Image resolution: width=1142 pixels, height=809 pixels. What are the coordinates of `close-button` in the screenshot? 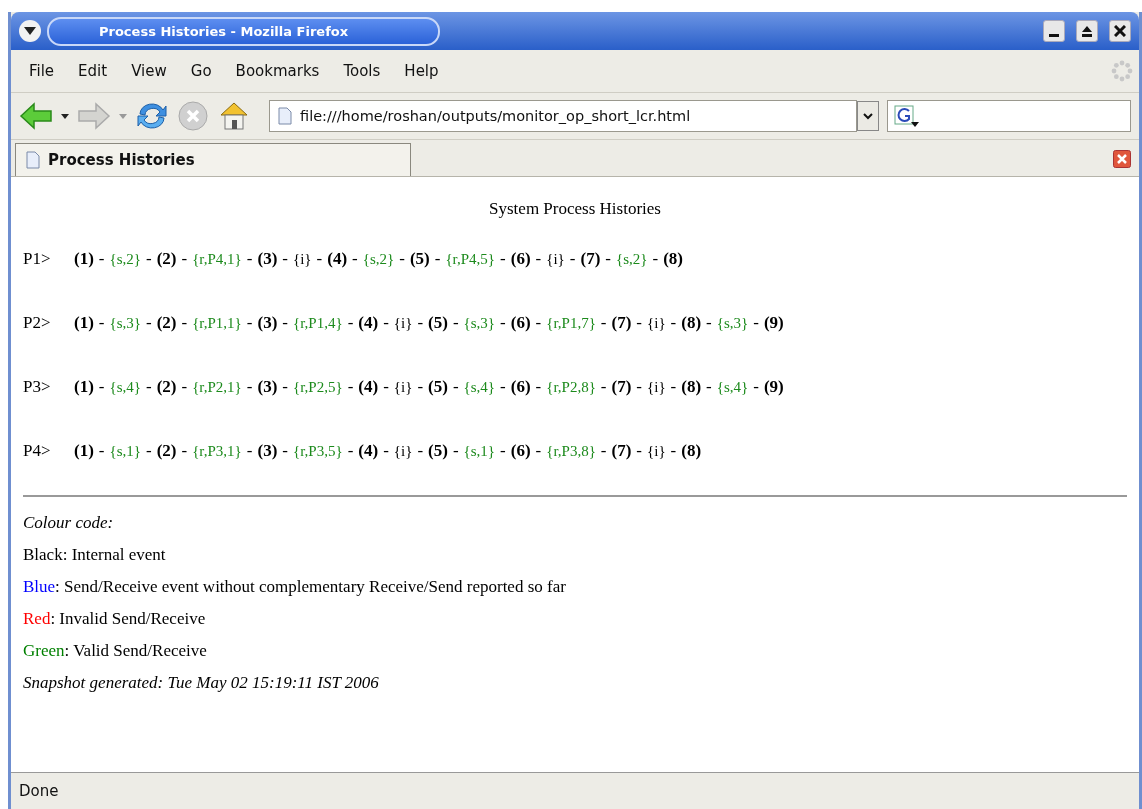 It's located at (1120, 31).